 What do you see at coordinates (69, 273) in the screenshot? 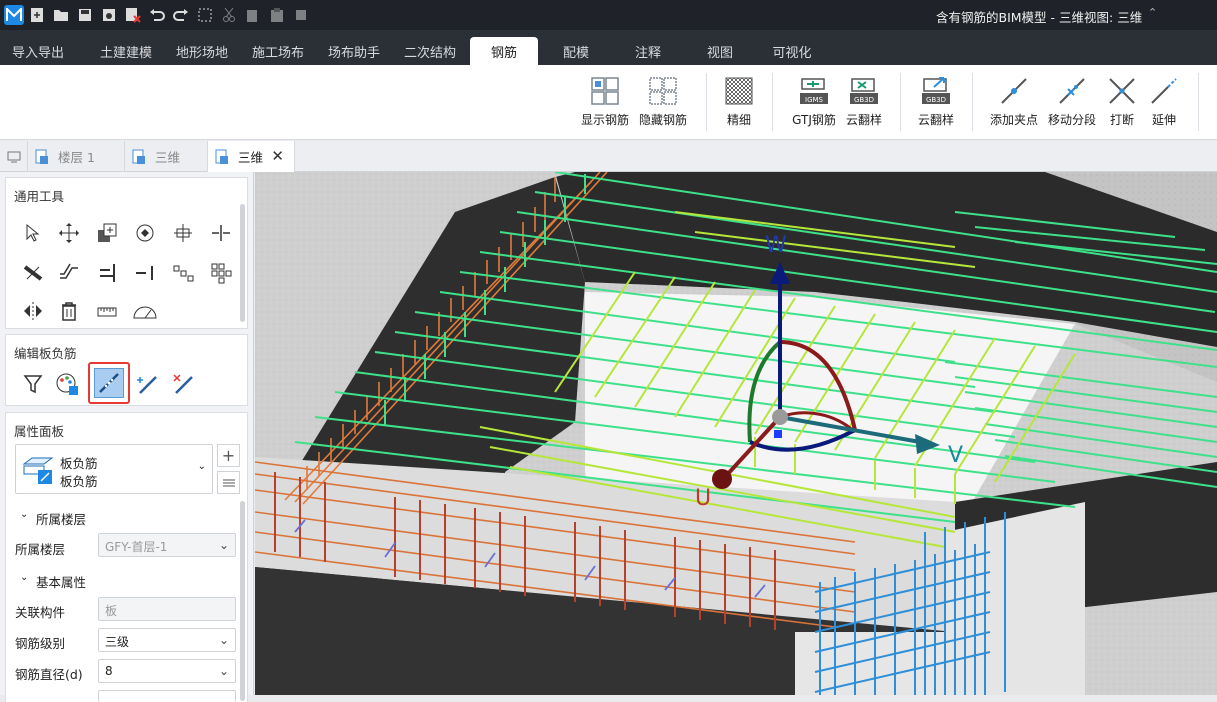
I see `offset-icon` at bounding box center [69, 273].